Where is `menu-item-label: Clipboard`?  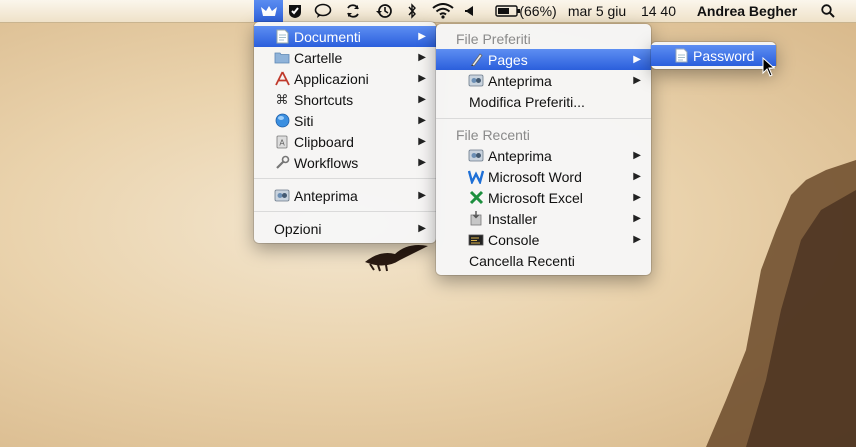 menu-item-label: Clipboard is located at coordinates (324, 141).